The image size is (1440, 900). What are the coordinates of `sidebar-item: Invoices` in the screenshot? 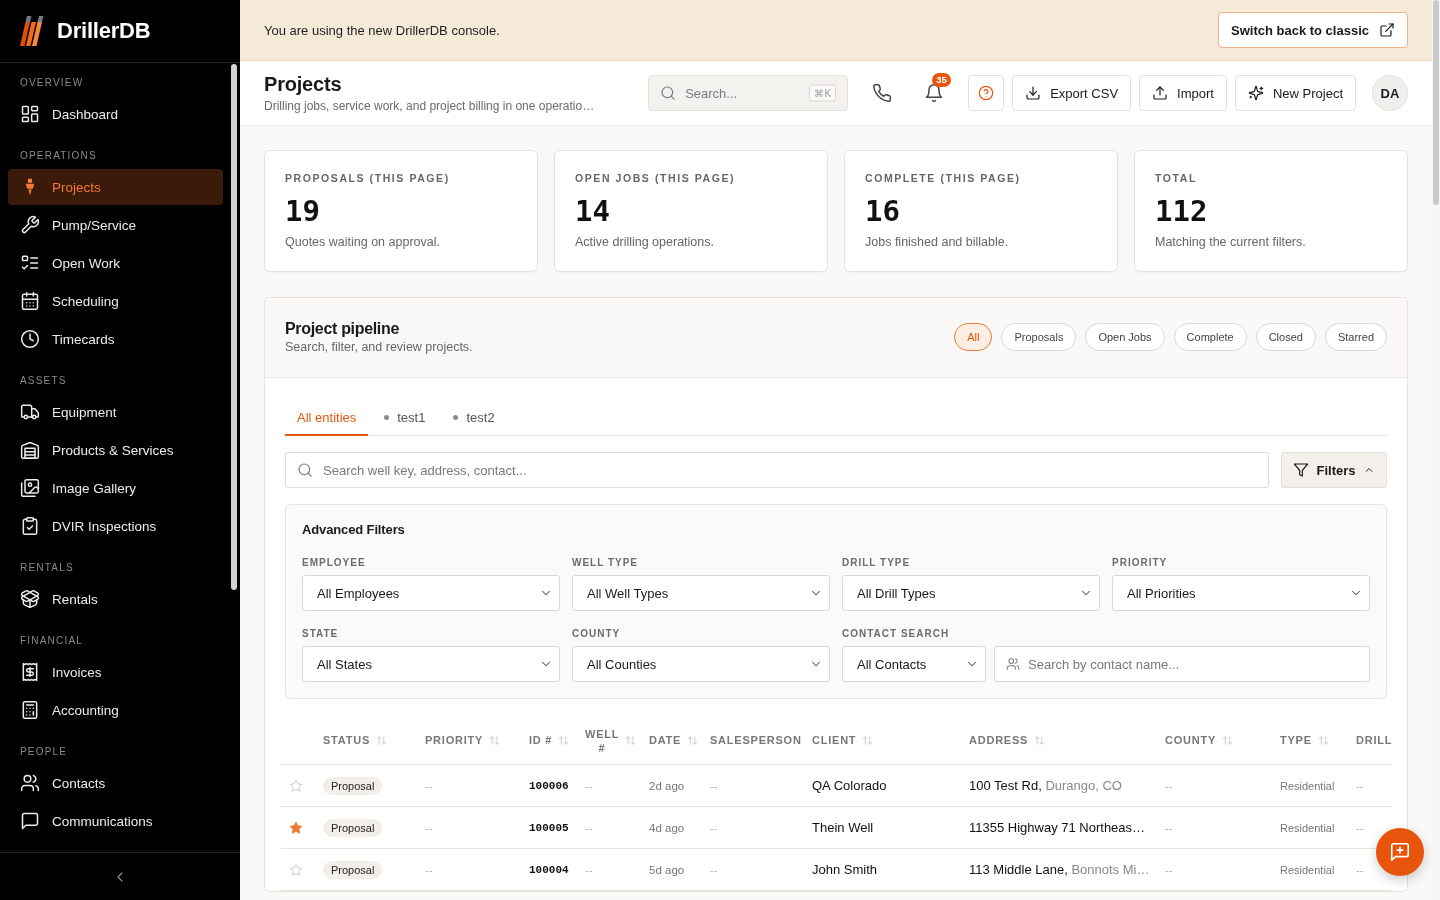 It's located at (115, 672).